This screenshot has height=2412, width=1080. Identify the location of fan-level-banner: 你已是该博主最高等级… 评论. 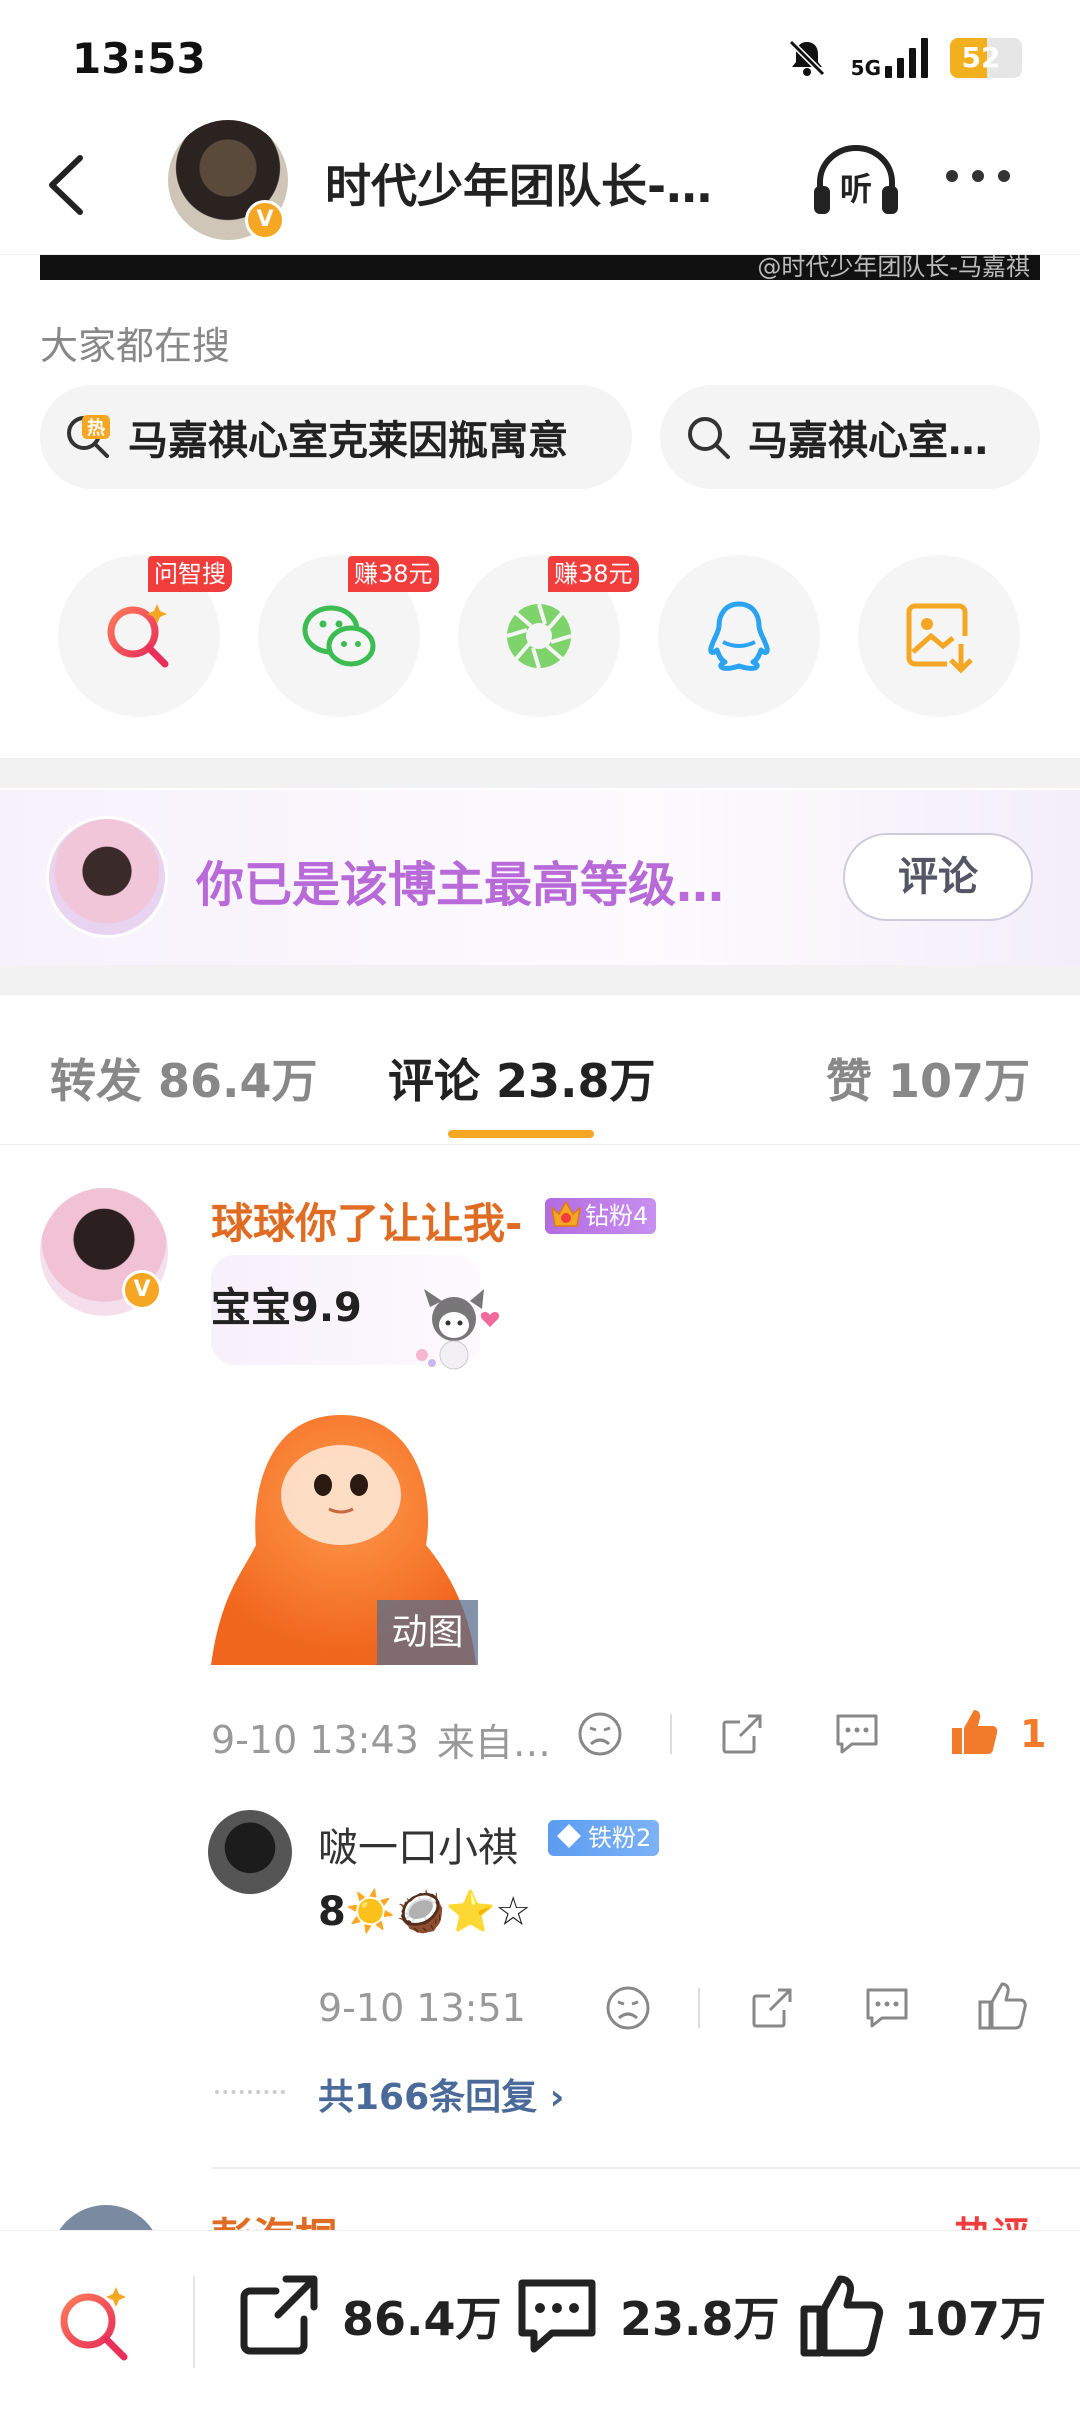
(540, 877).